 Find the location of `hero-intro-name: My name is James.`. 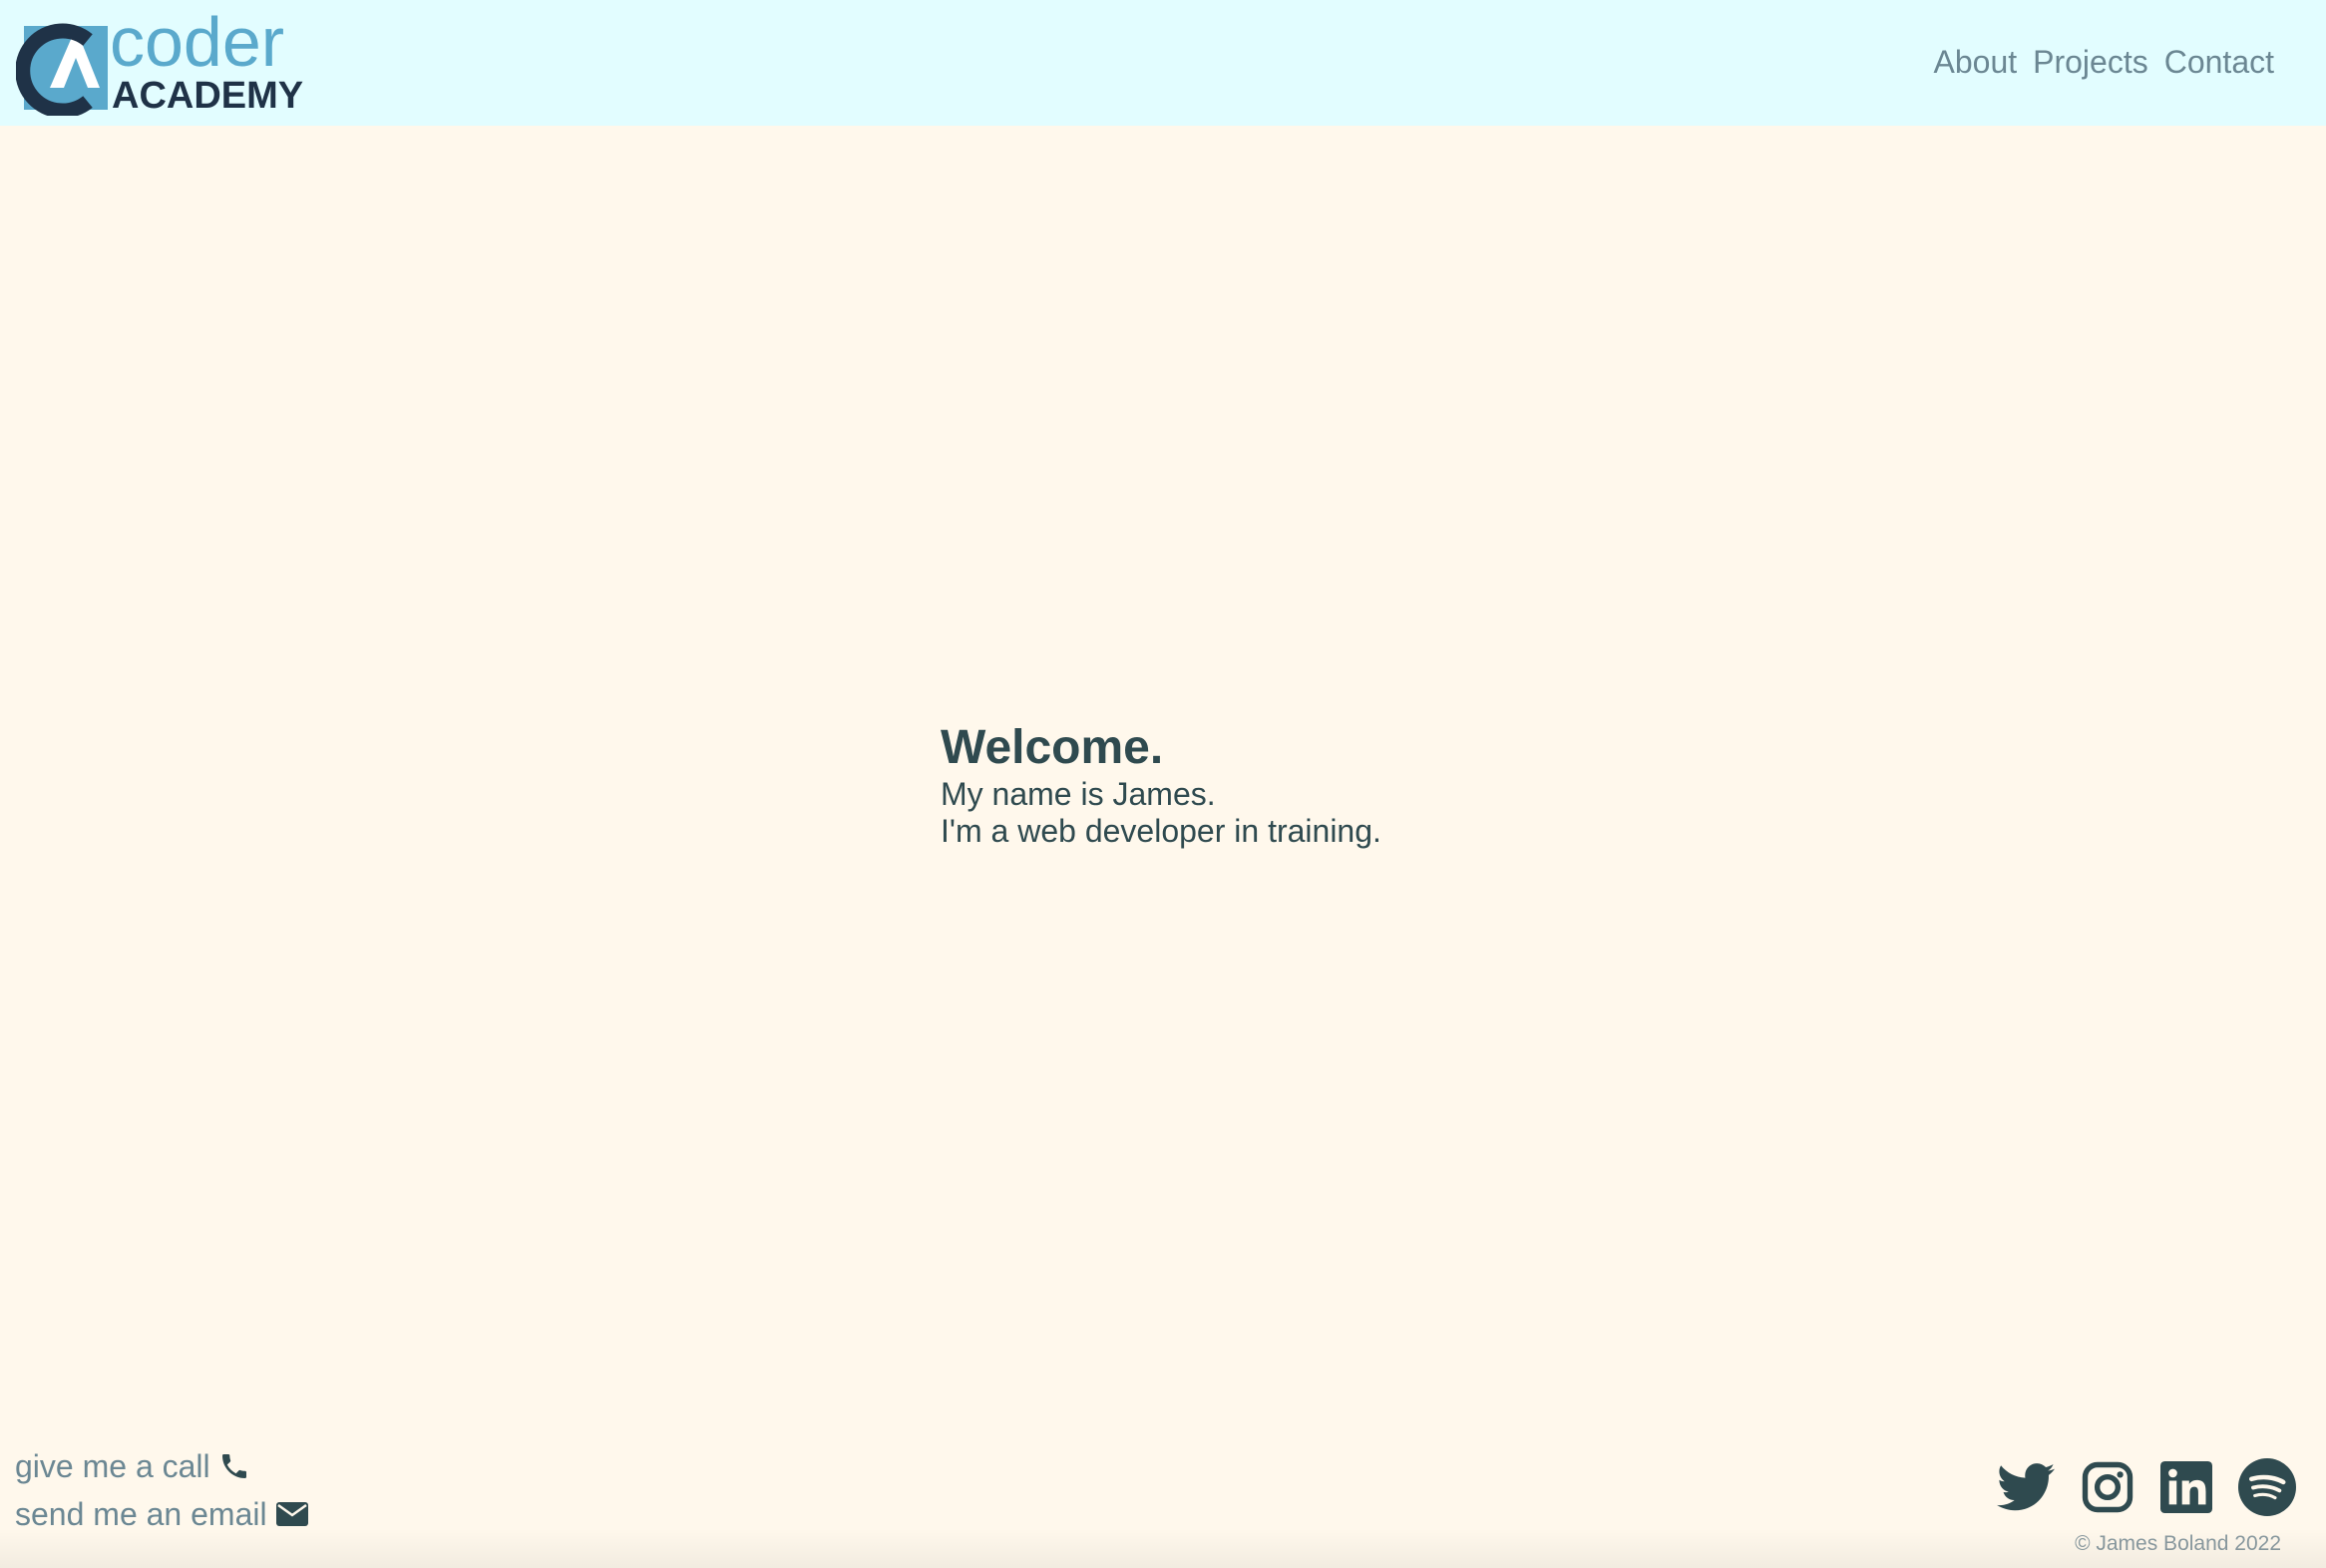

hero-intro-name: My name is James. is located at coordinates (1078, 794).